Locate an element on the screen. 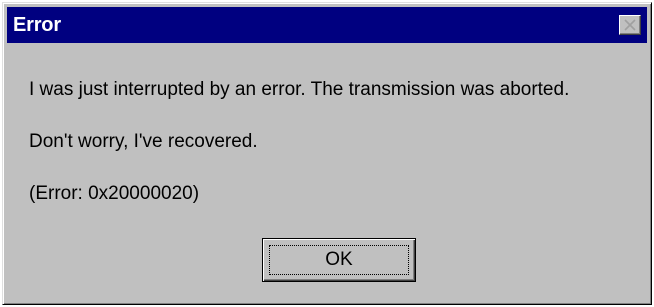  title-bar: Error is located at coordinates (327, 25).